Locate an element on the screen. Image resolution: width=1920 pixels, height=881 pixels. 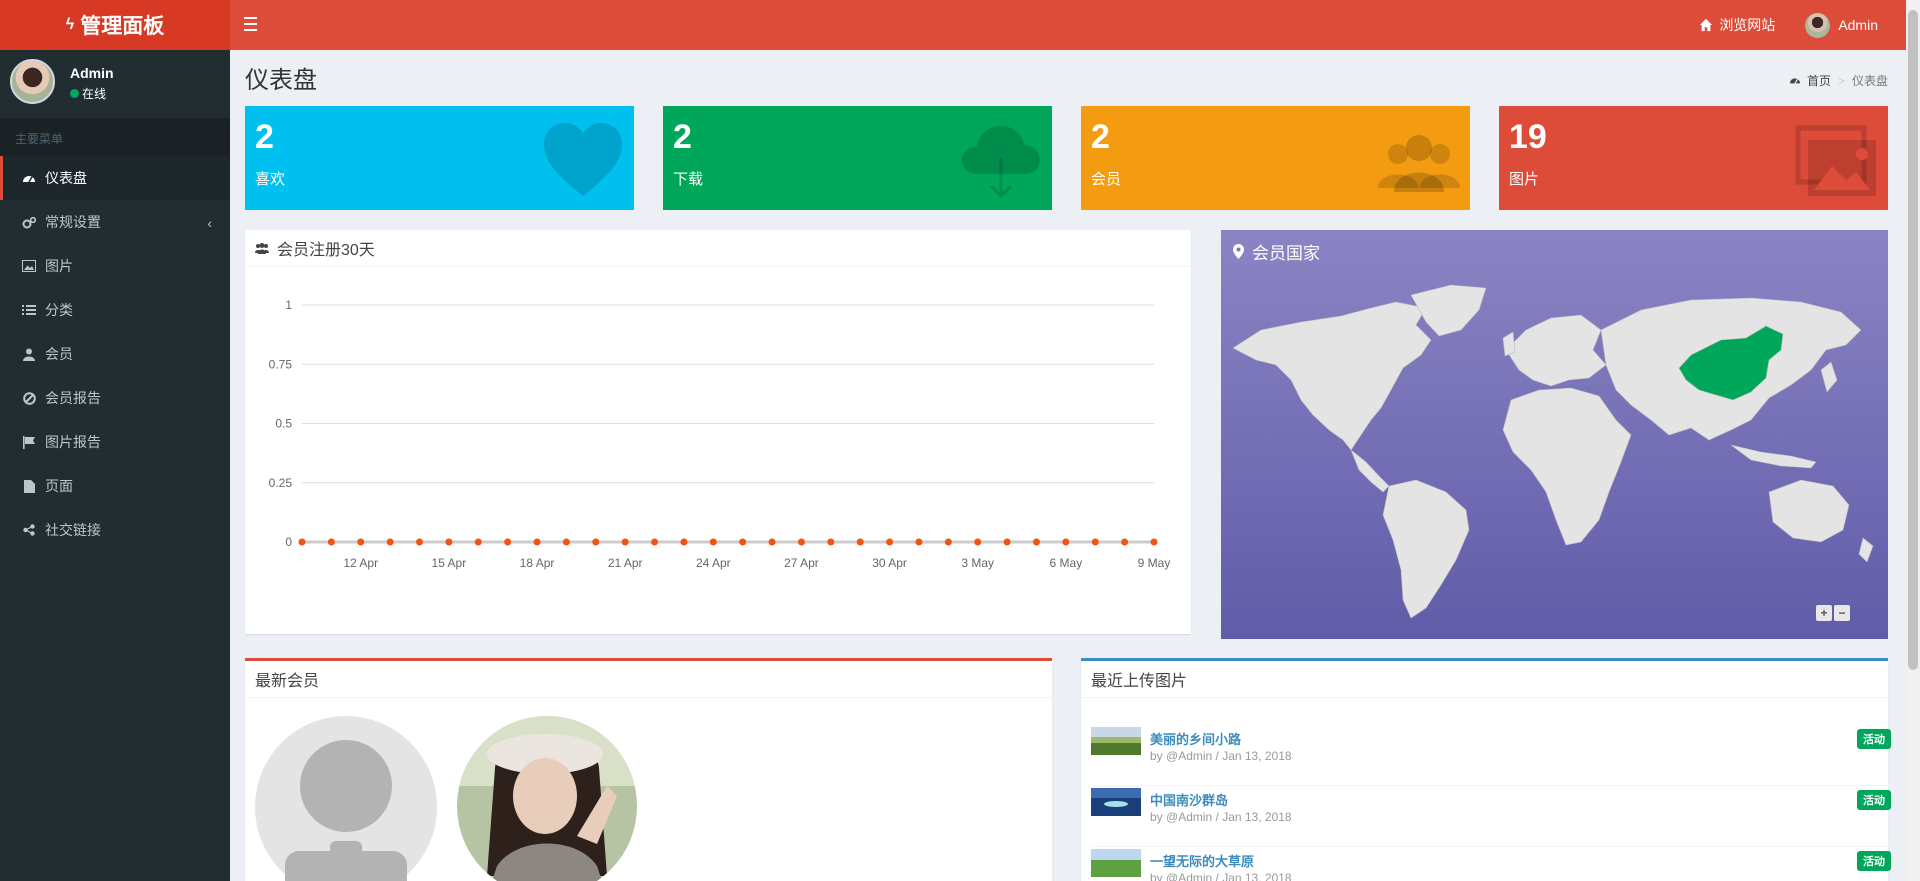
sidebar-item-dashboard: 仪表盘 is located at coordinates (115, 178).